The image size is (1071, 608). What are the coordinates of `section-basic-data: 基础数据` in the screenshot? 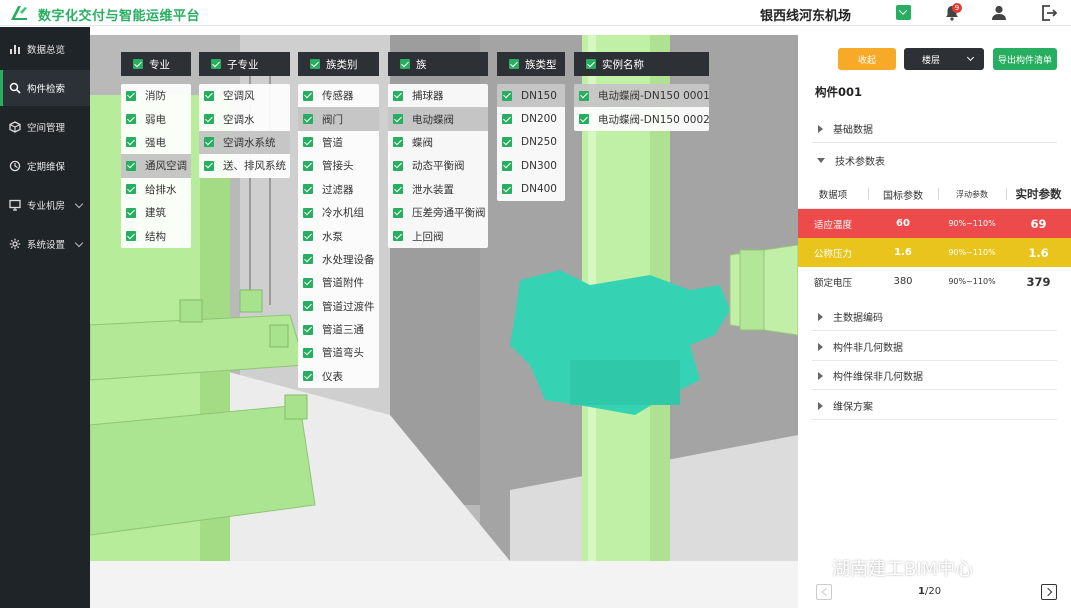 It's located at (934, 129).